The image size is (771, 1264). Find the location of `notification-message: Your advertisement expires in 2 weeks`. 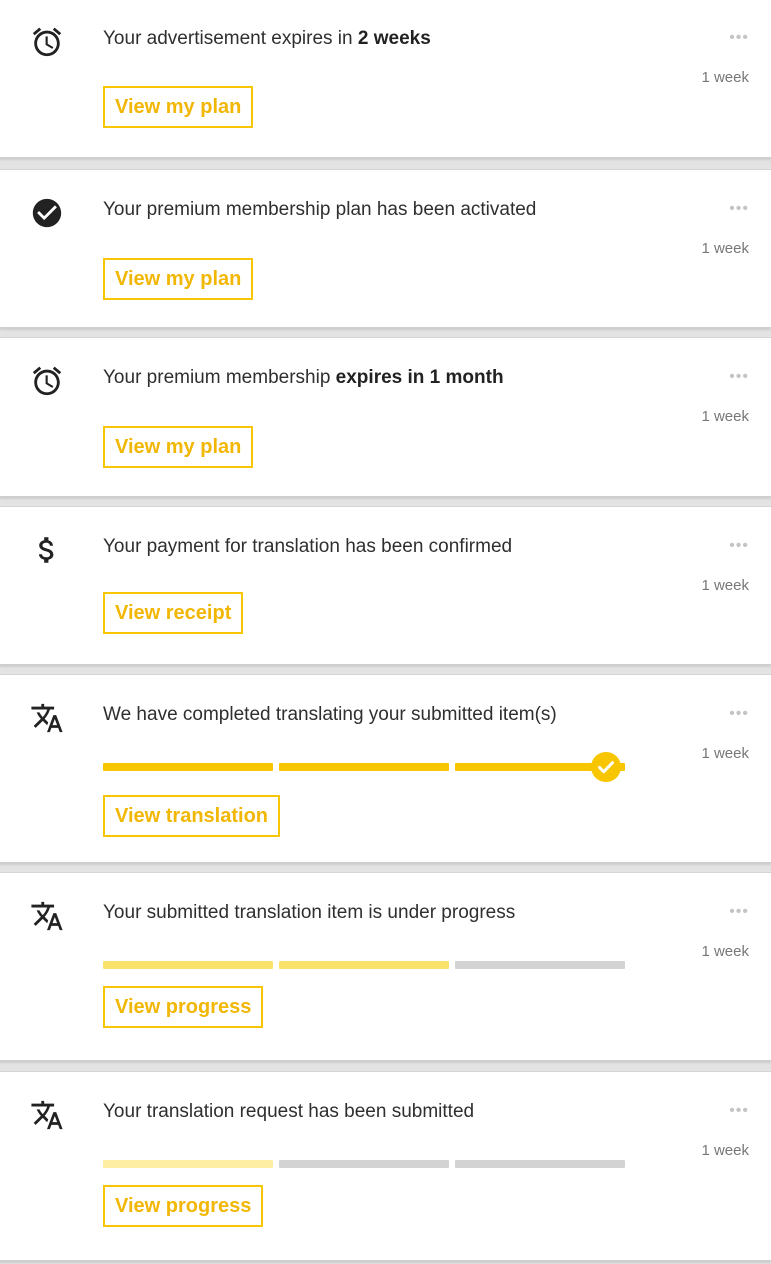

notification-message: Your advertisement expires in 2 weeks is located at coordinates (267, 38).